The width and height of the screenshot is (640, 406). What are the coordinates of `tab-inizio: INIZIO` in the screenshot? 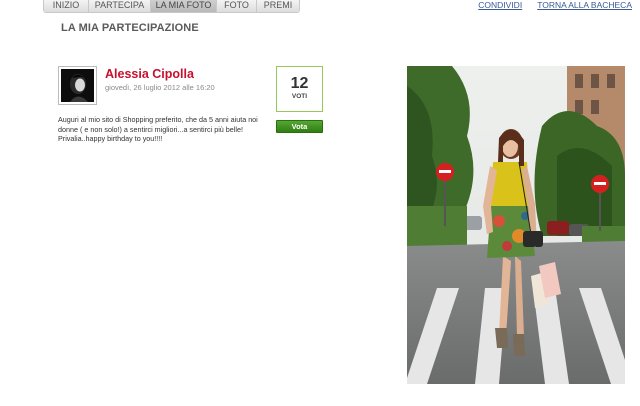 It's located at (66, 6).